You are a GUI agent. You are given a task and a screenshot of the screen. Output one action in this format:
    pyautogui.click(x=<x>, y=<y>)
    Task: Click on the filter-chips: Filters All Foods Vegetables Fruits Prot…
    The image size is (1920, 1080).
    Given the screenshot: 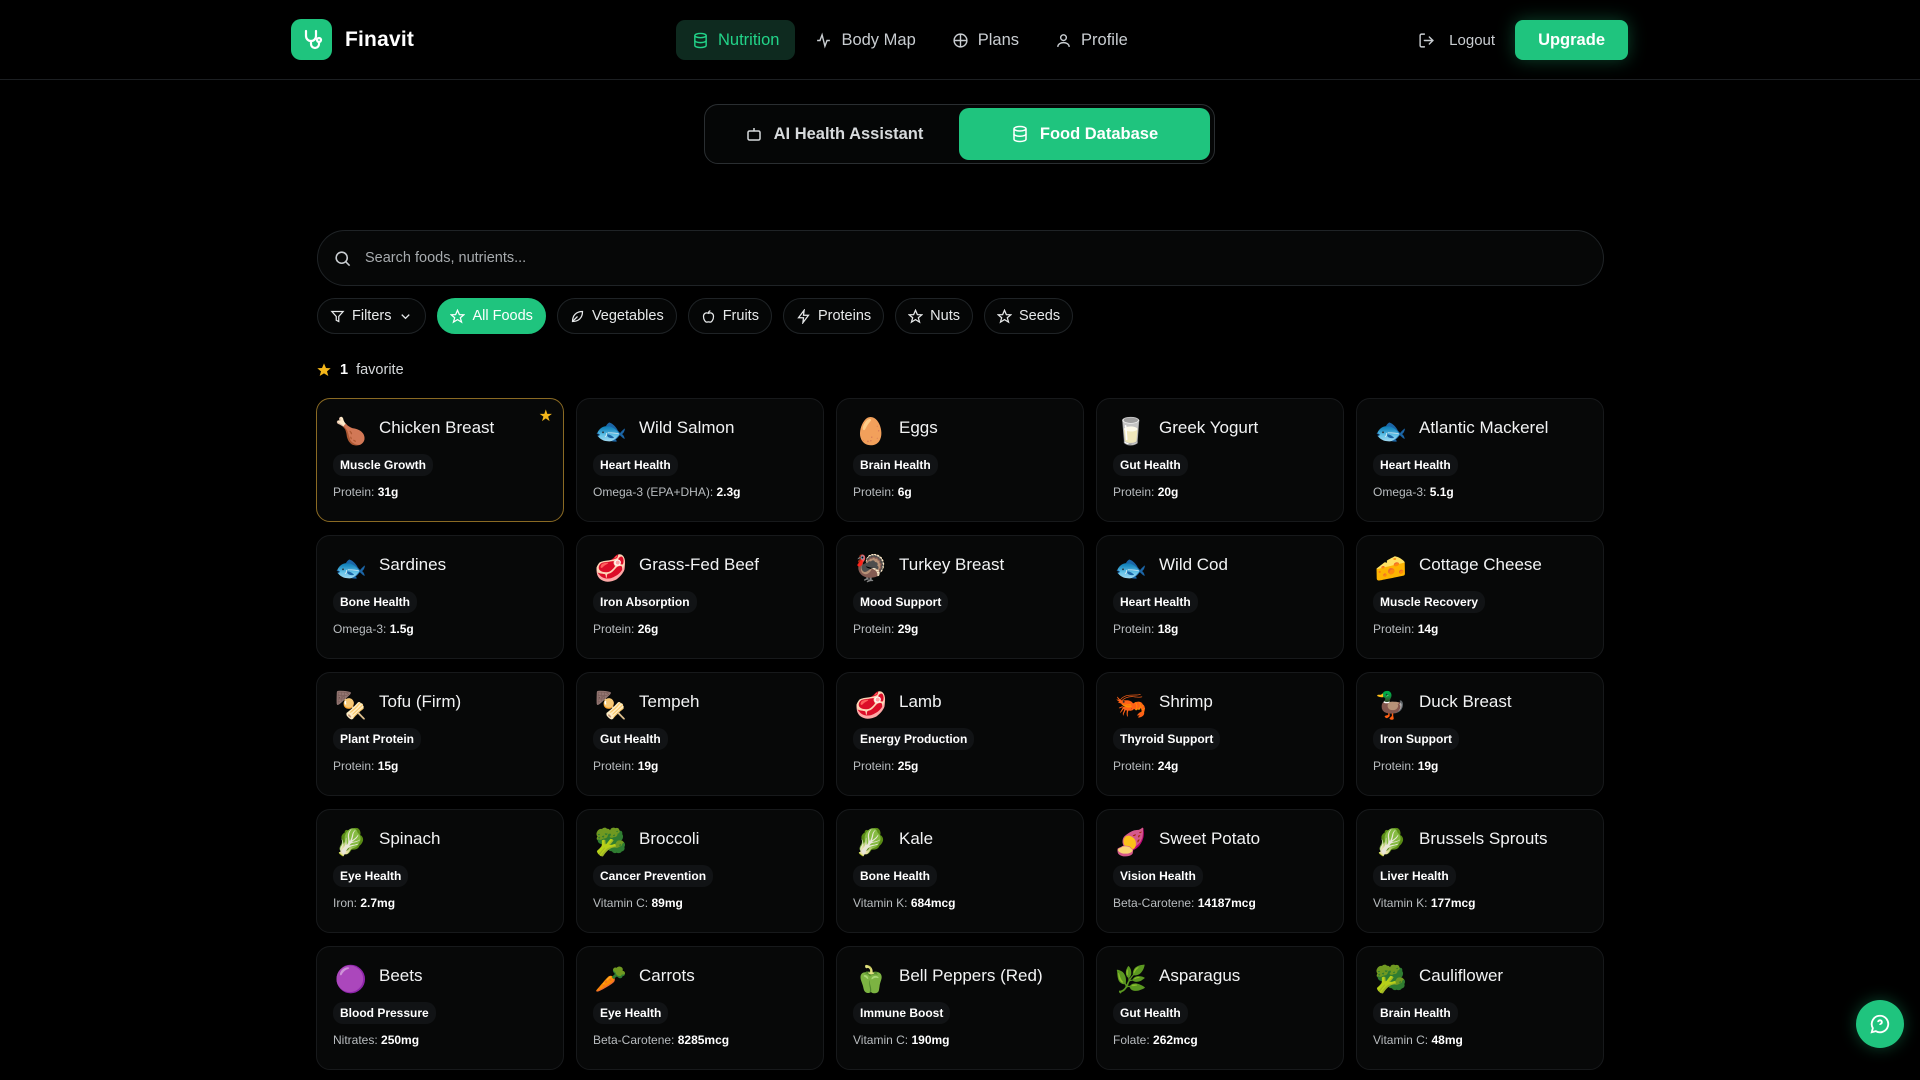 What is the action you would take?
    pyautogui.click(x=695, y=316)
    